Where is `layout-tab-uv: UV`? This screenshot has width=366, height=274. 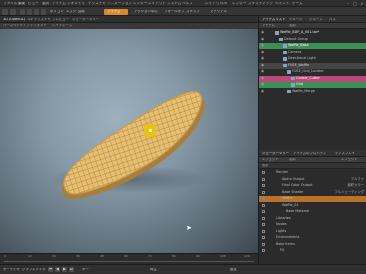
layout-tab-uv: UV is located at coordinates (224, 4).